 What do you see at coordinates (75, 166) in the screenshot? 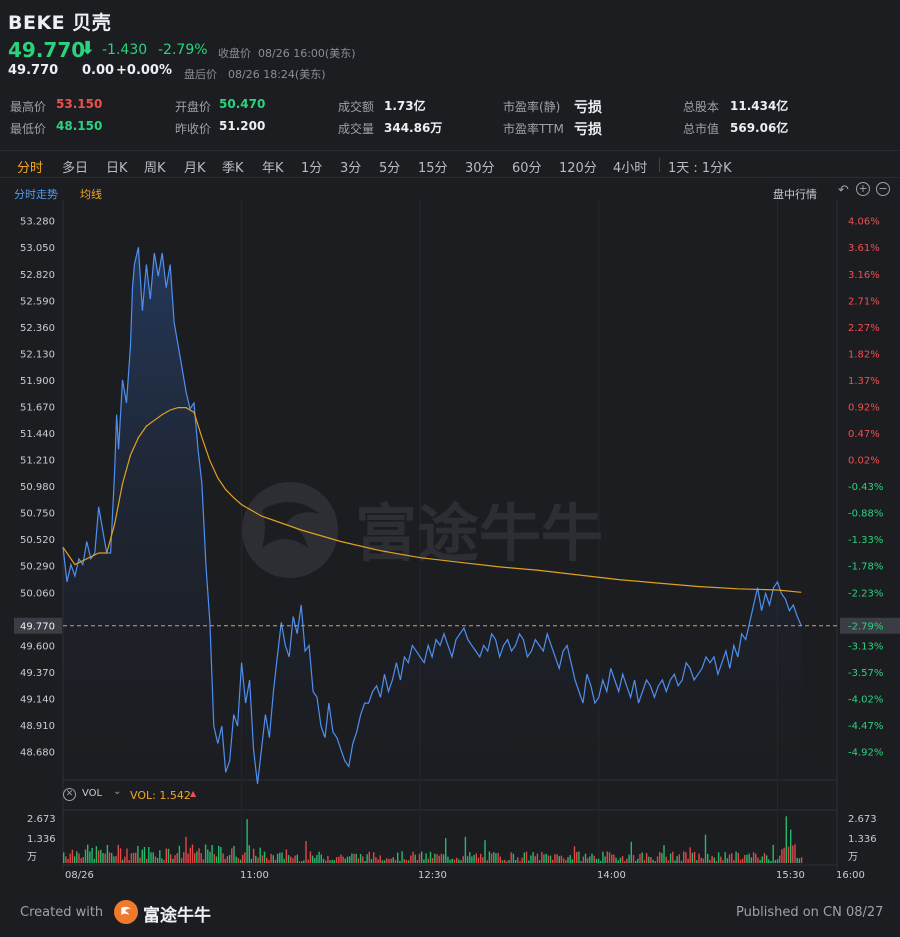
I see `tab-1: 多日` at bounding box center [75, 166].